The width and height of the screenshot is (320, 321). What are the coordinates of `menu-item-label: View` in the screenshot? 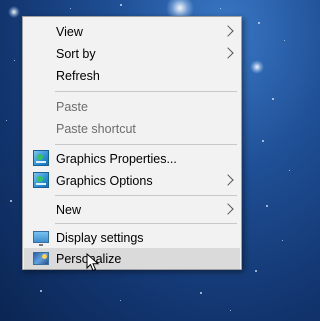 It's located at (69, 32).